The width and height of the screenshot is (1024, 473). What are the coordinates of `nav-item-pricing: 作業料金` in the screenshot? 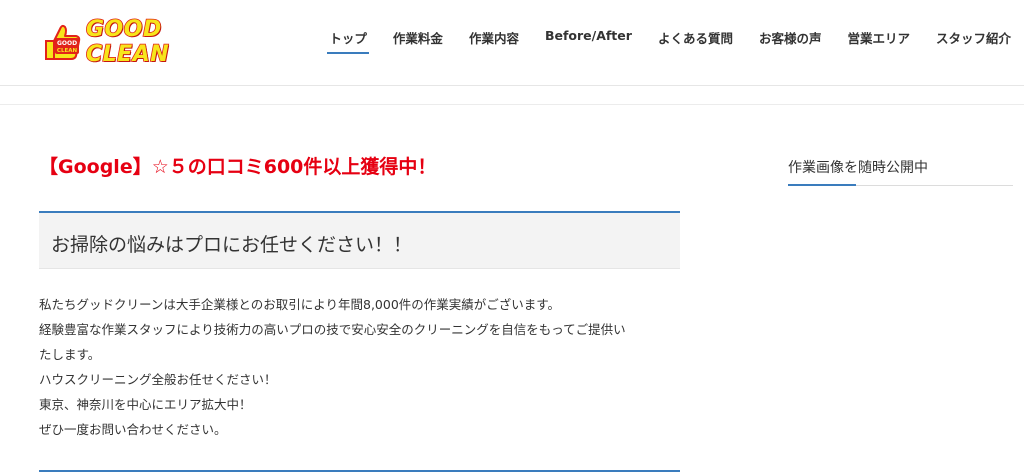 It's located at (418, 28).